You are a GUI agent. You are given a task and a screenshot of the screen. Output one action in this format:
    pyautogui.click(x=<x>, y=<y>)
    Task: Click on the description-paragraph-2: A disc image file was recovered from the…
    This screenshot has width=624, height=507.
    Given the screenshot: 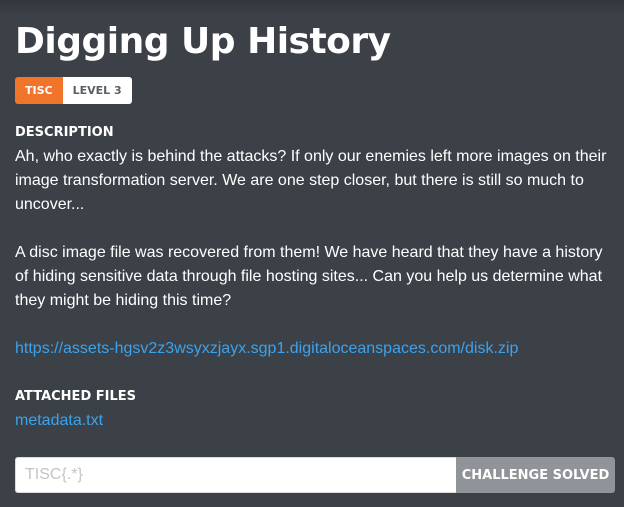 What is the action you would take?
    pyautogui.click(x=309, y=276)
    